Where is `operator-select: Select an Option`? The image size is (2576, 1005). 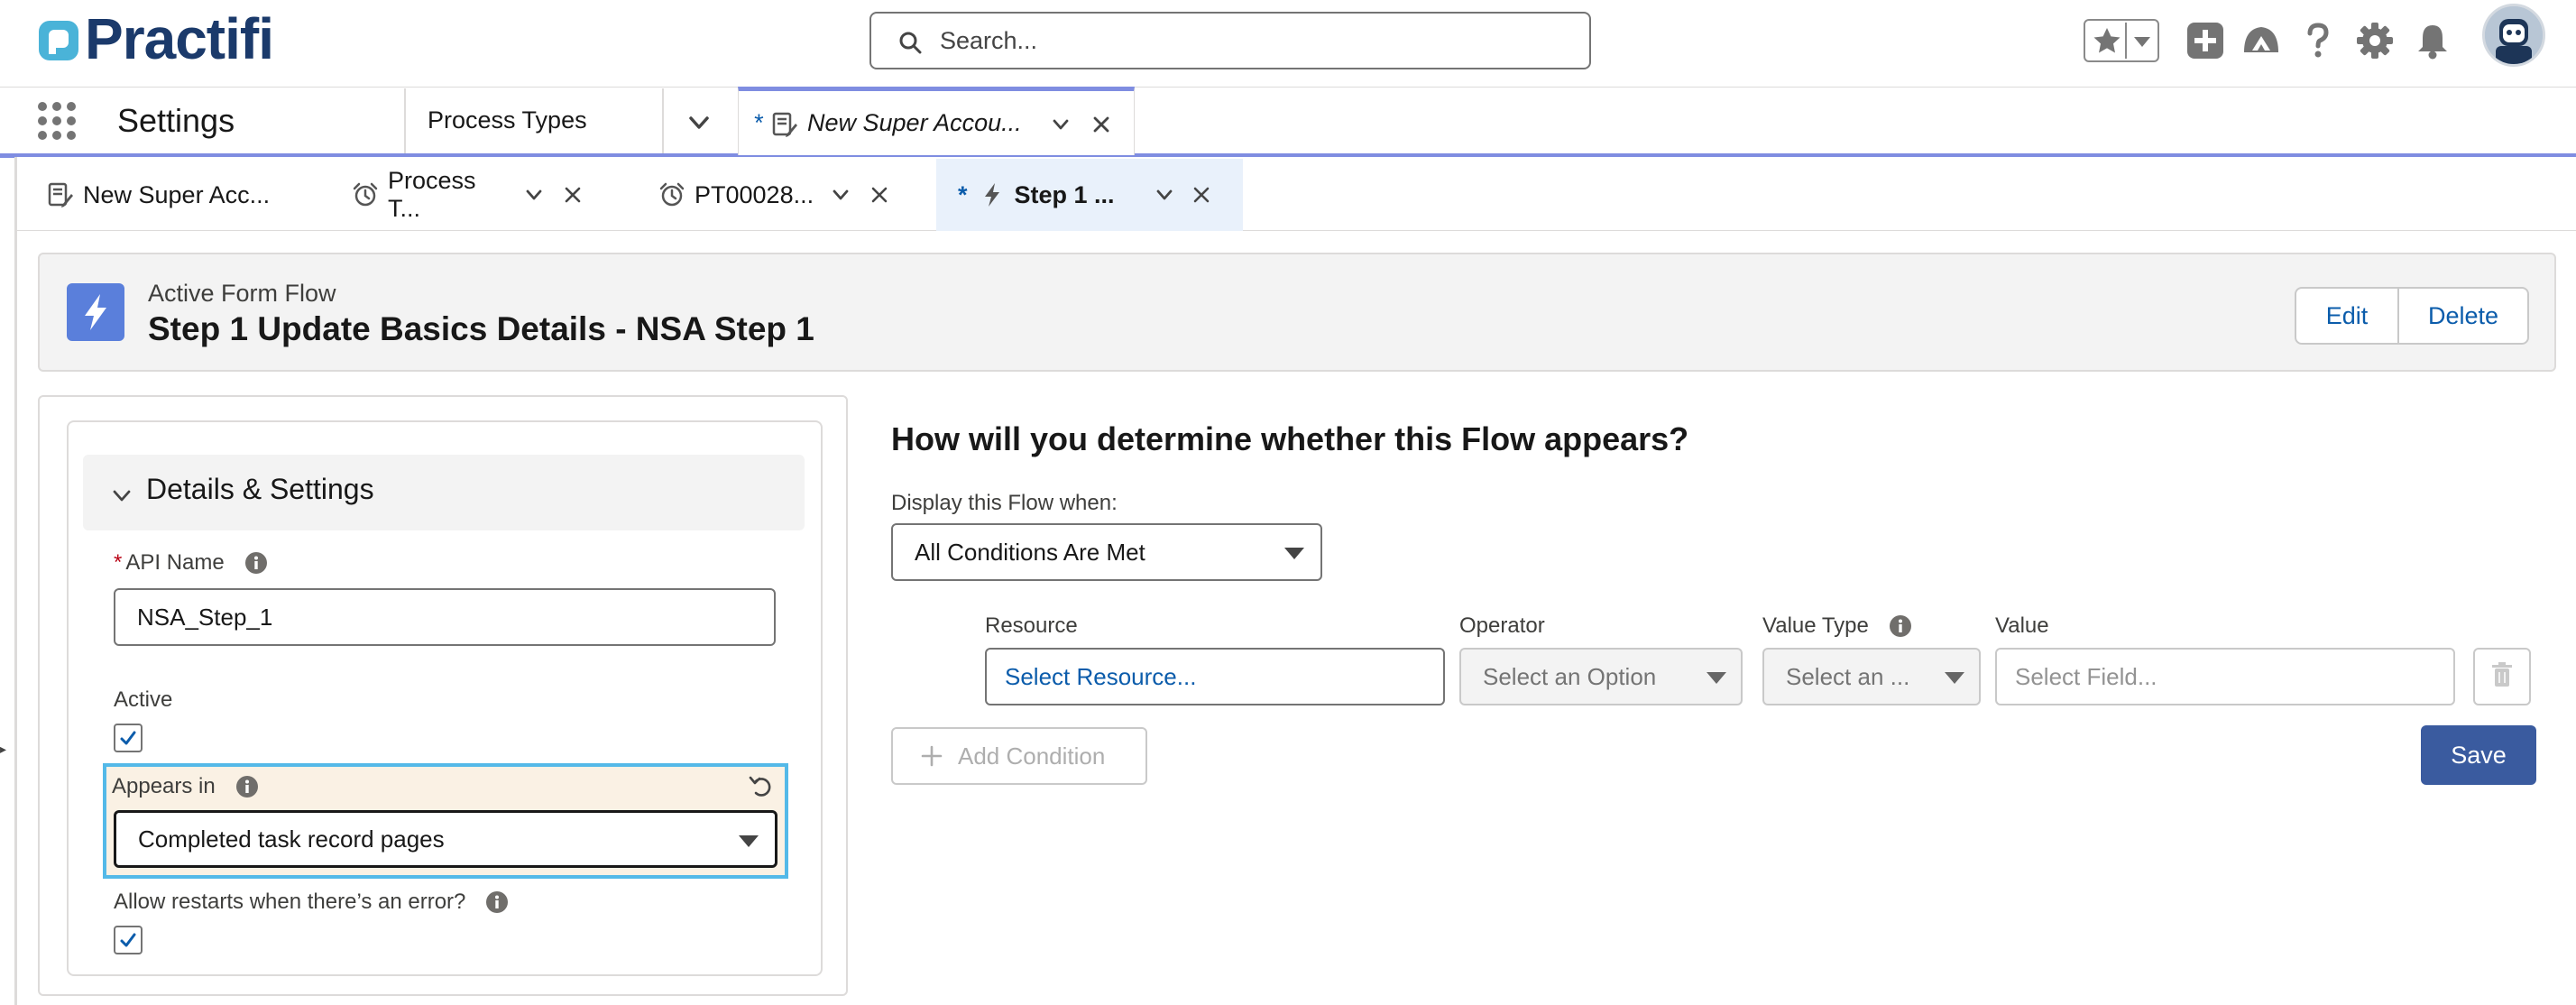 operator-select: Select an Option is located at coordinates (1601, 676).